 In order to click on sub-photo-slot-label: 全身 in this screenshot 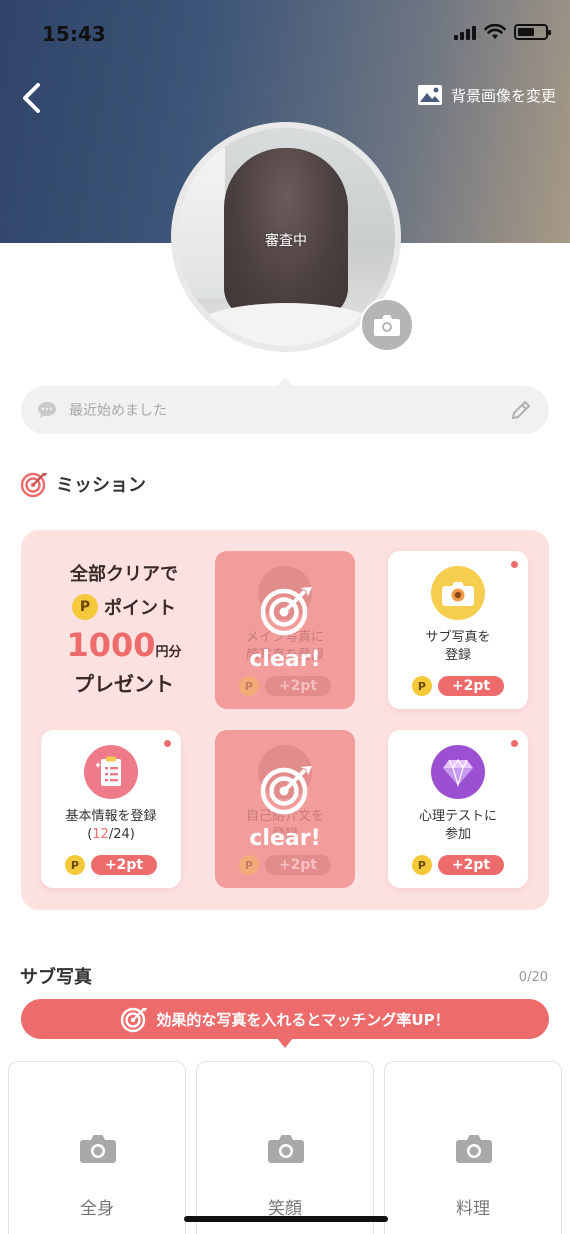, I will do `click(97, 1209)`.